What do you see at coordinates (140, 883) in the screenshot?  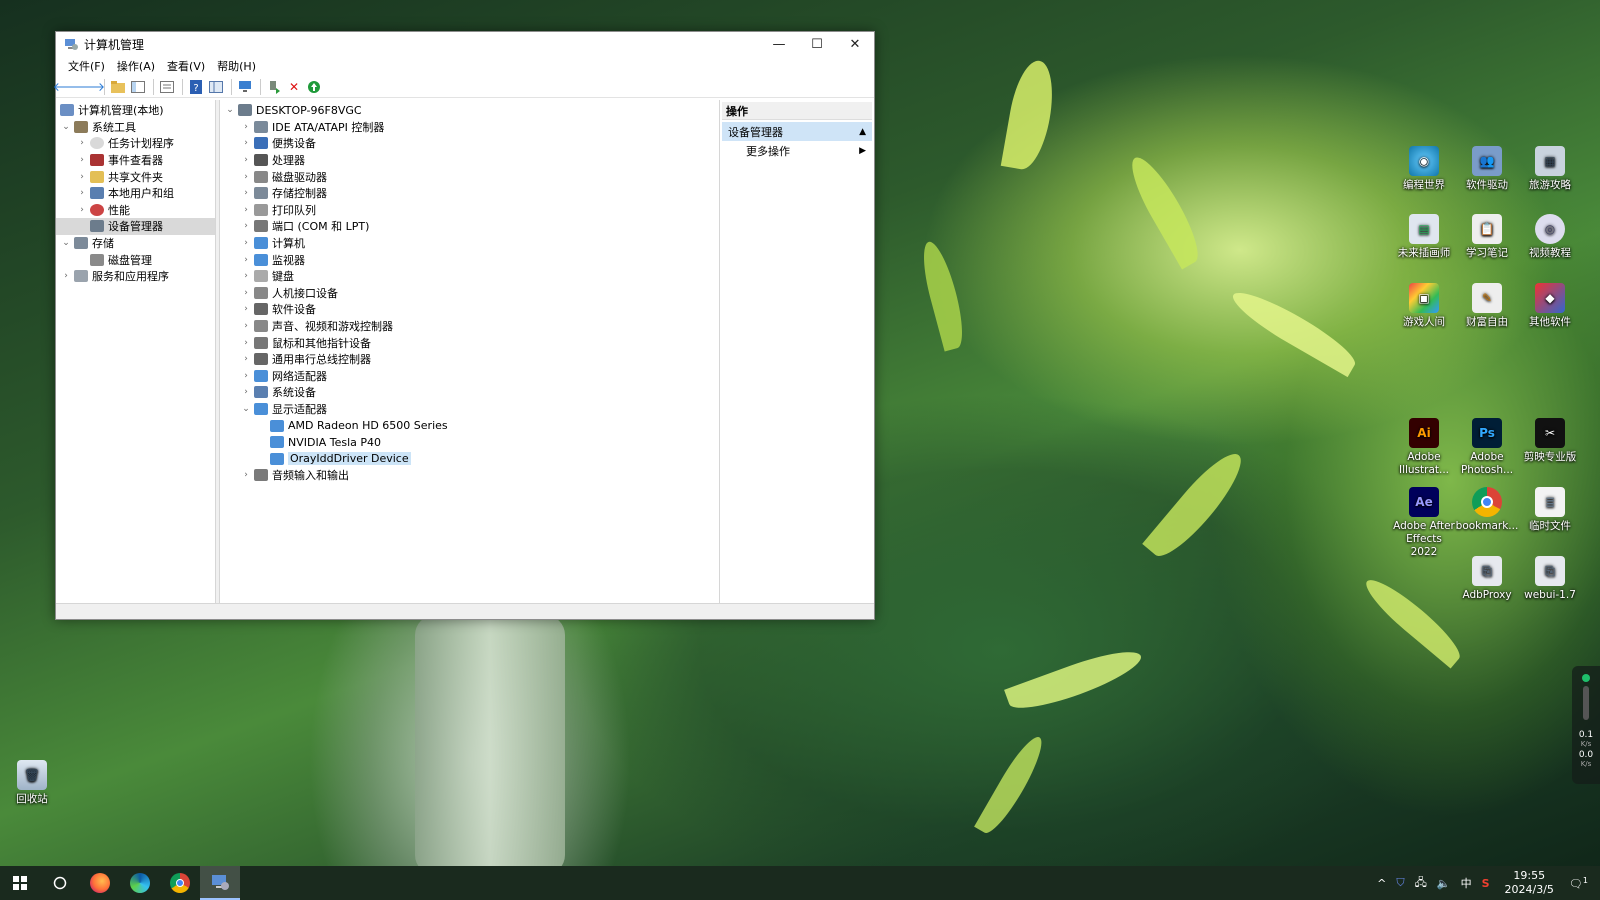 I see `edge-icon` at bounding box center [140, 883].